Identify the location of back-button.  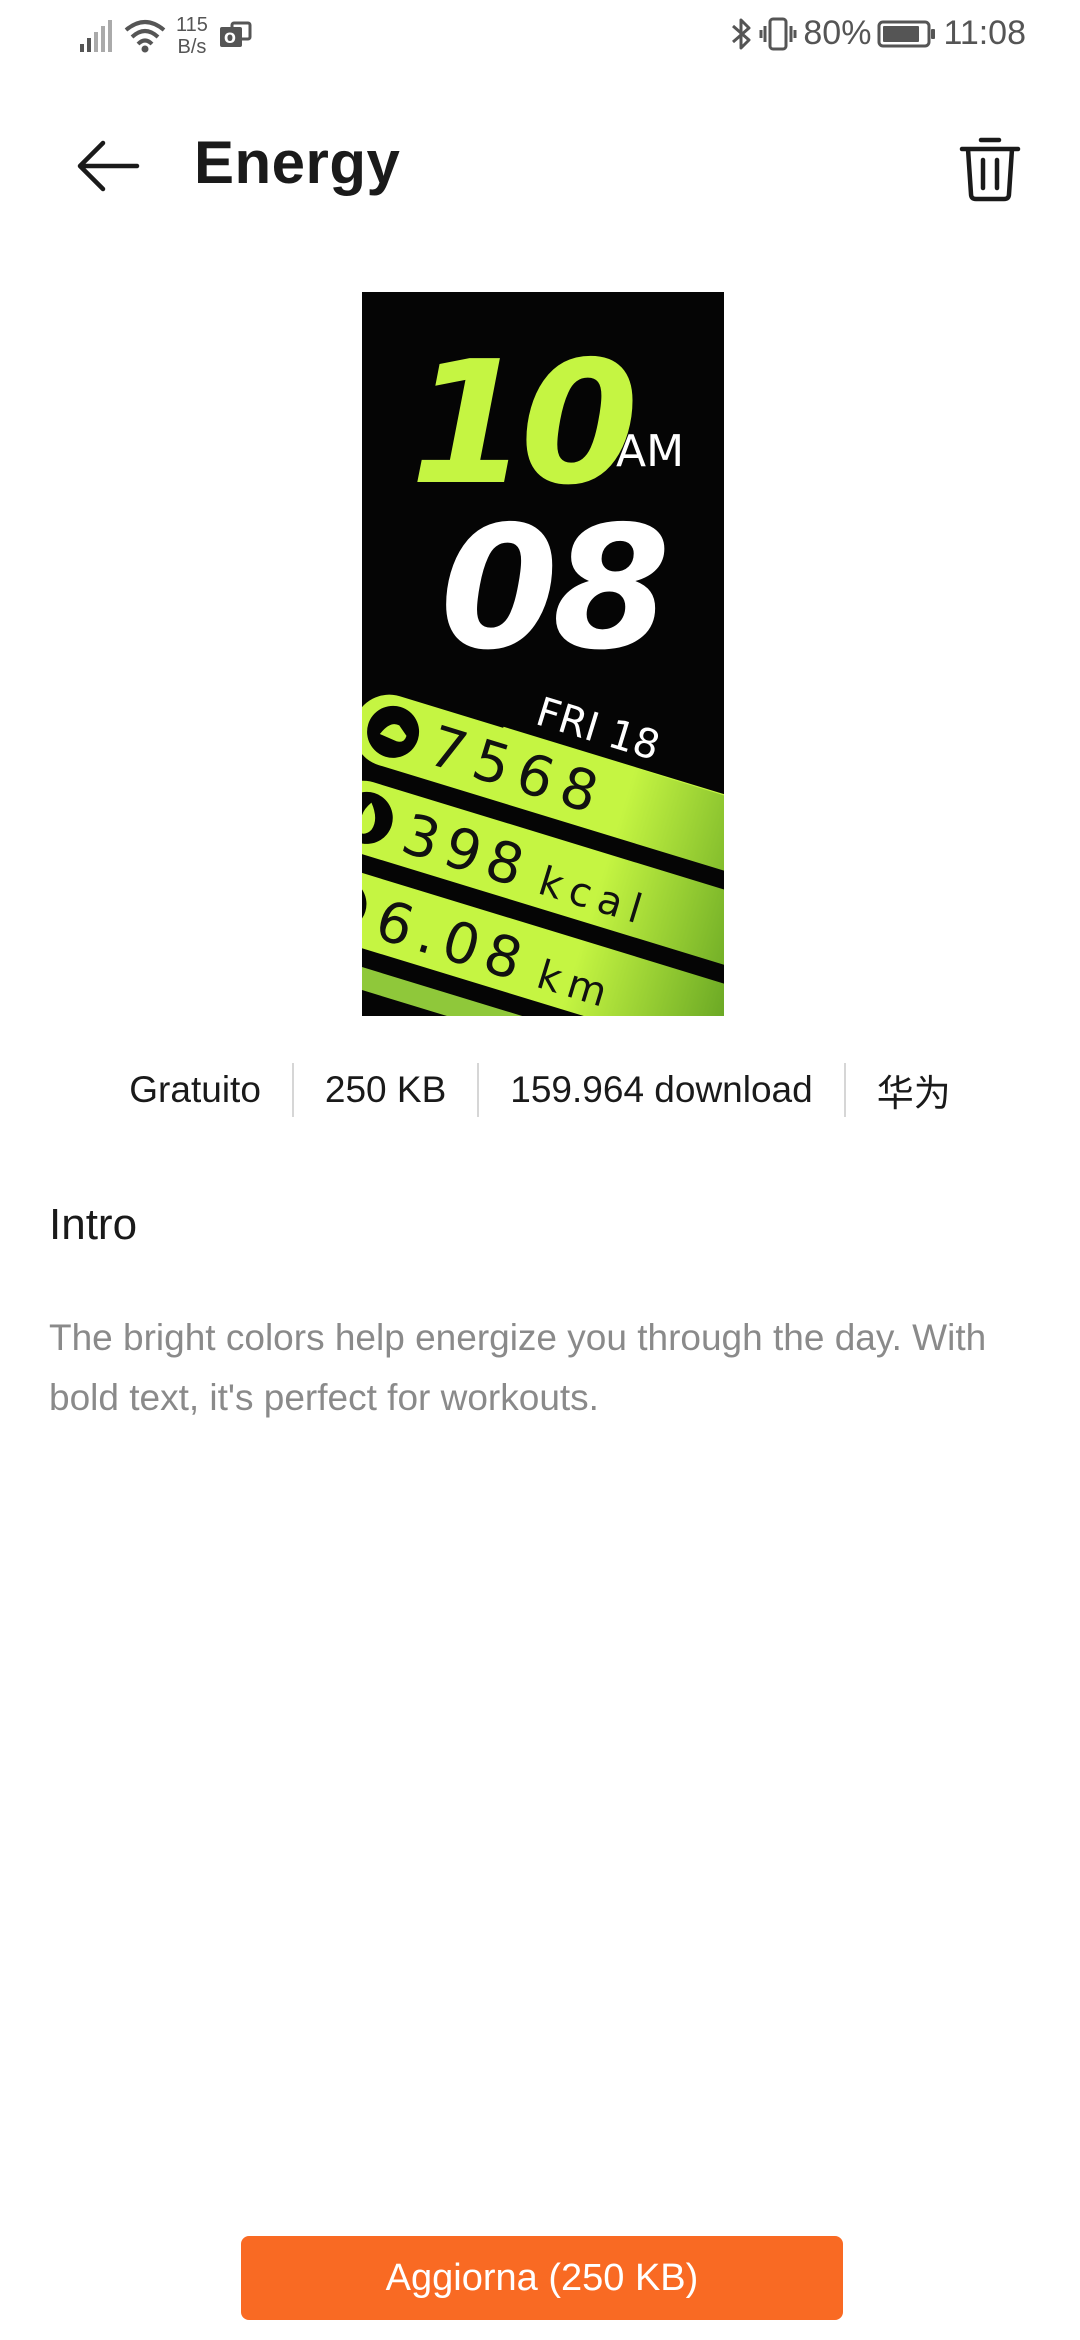
(108, 166).